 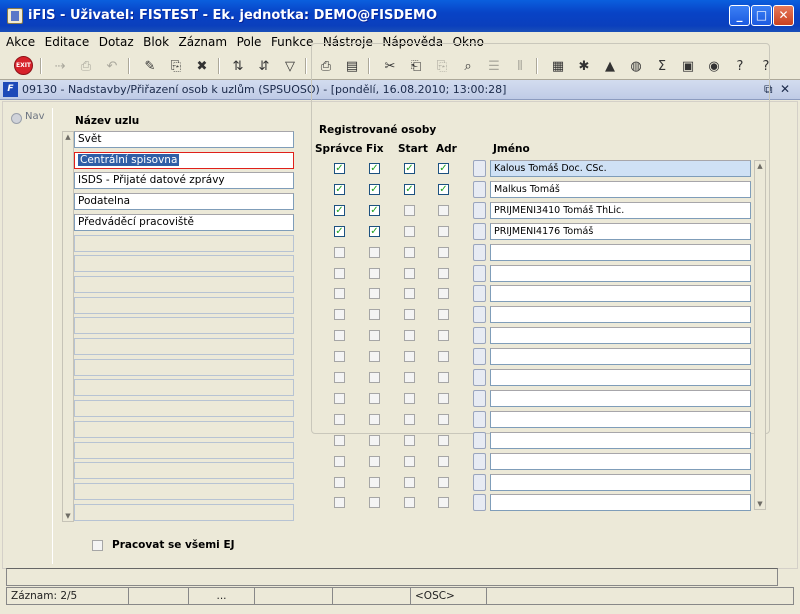 I want to click on maximize-button: □, so click(x=761, y=15).